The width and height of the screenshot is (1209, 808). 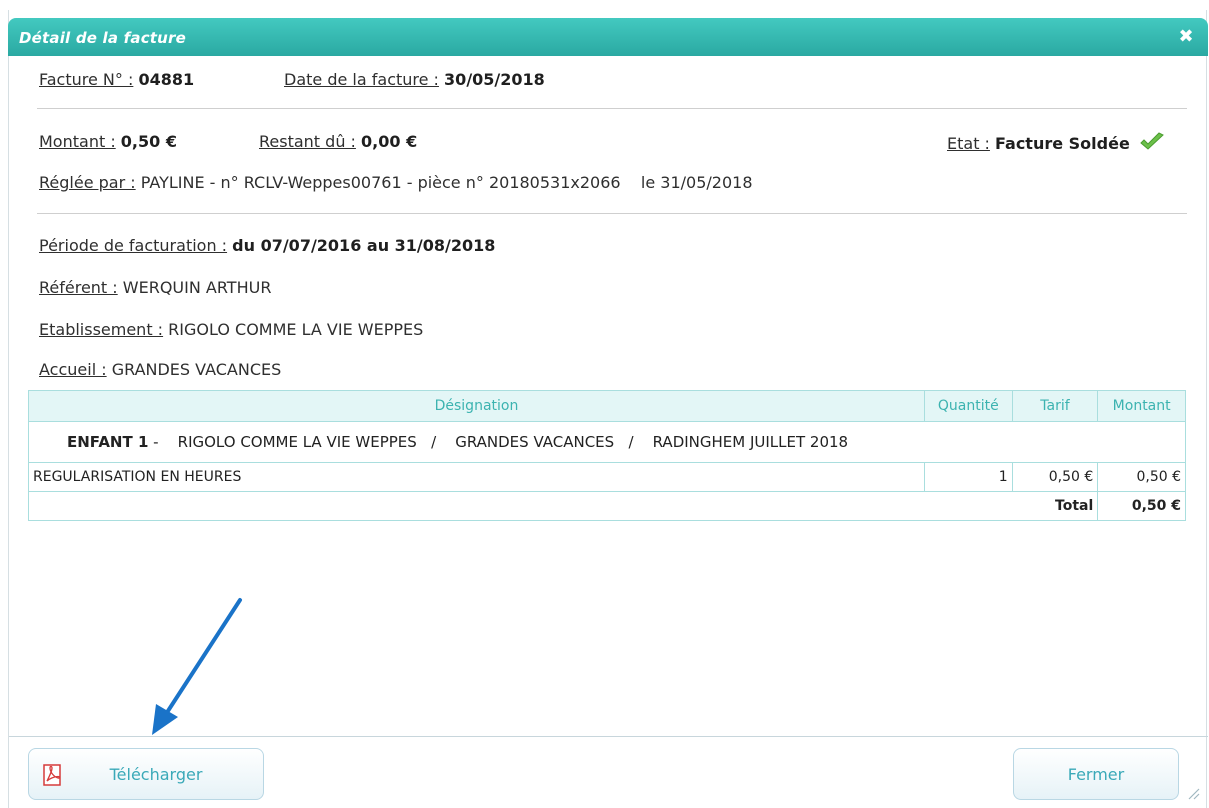 I want to click on period-value: du 07/07/2016 au 31/08/2018, so click(x=364, y=245).